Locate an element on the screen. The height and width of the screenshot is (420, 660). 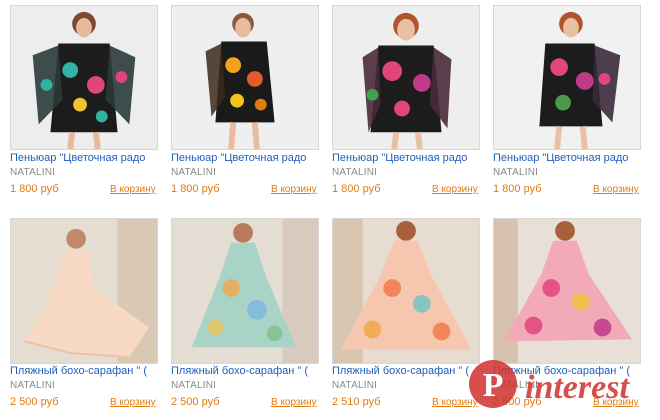
product-price: 2 510 руб is located at coordinates (356, 402).